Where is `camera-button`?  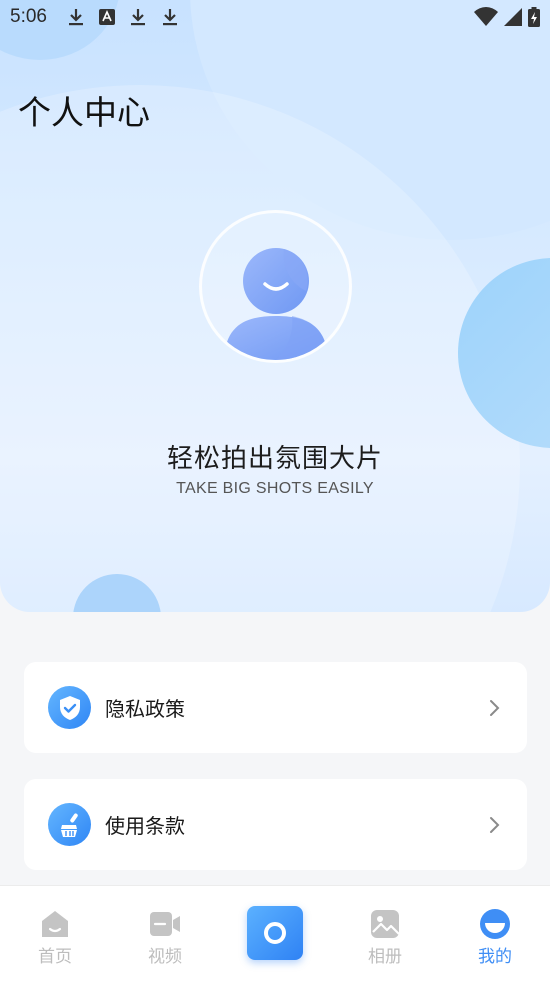 camera-button is located at coordinates (275, 933).